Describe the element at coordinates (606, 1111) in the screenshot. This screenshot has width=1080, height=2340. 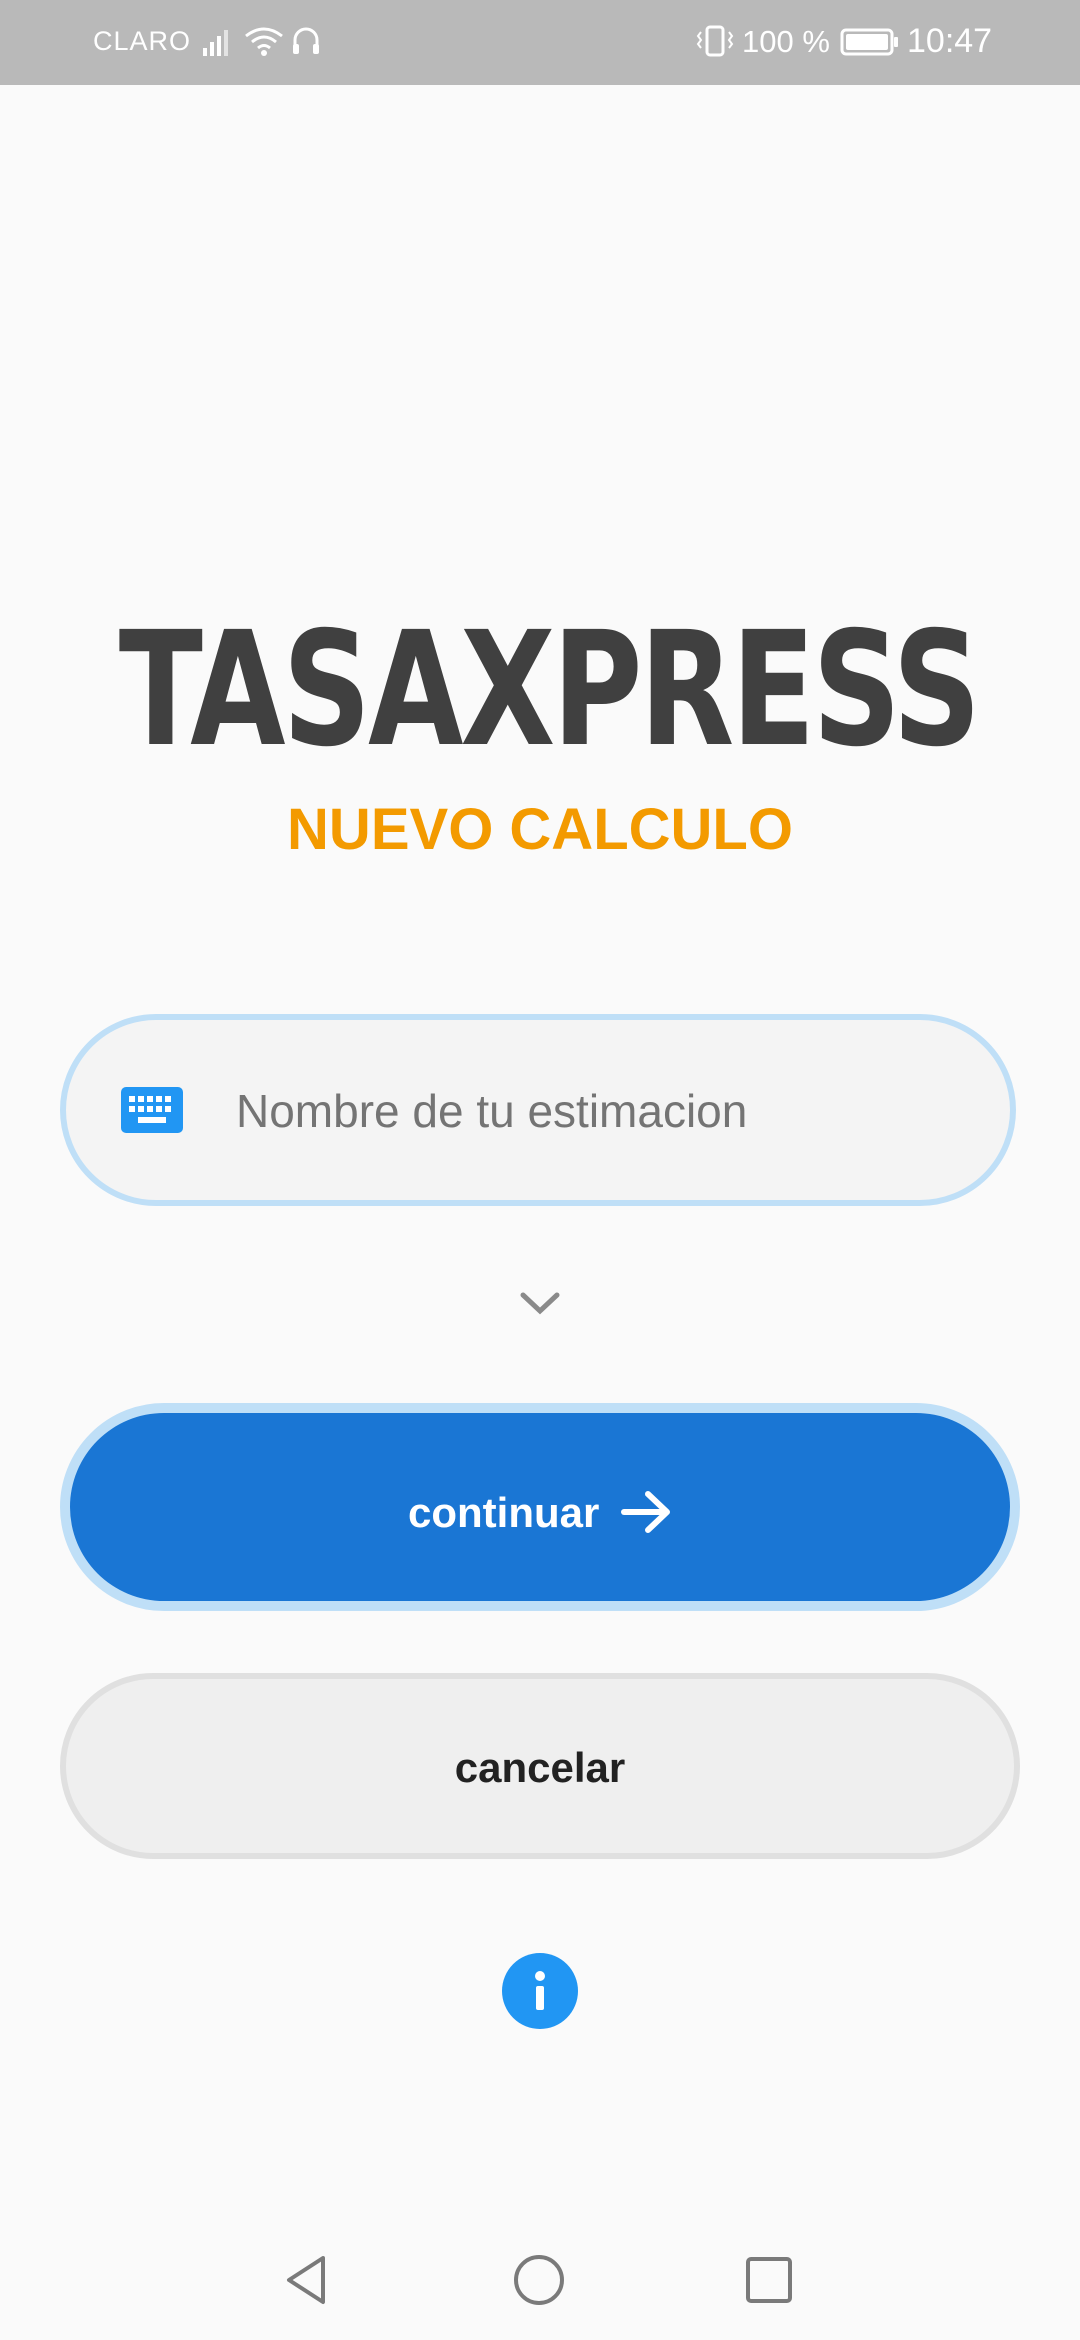
I see `estimation-name-input` at that location.